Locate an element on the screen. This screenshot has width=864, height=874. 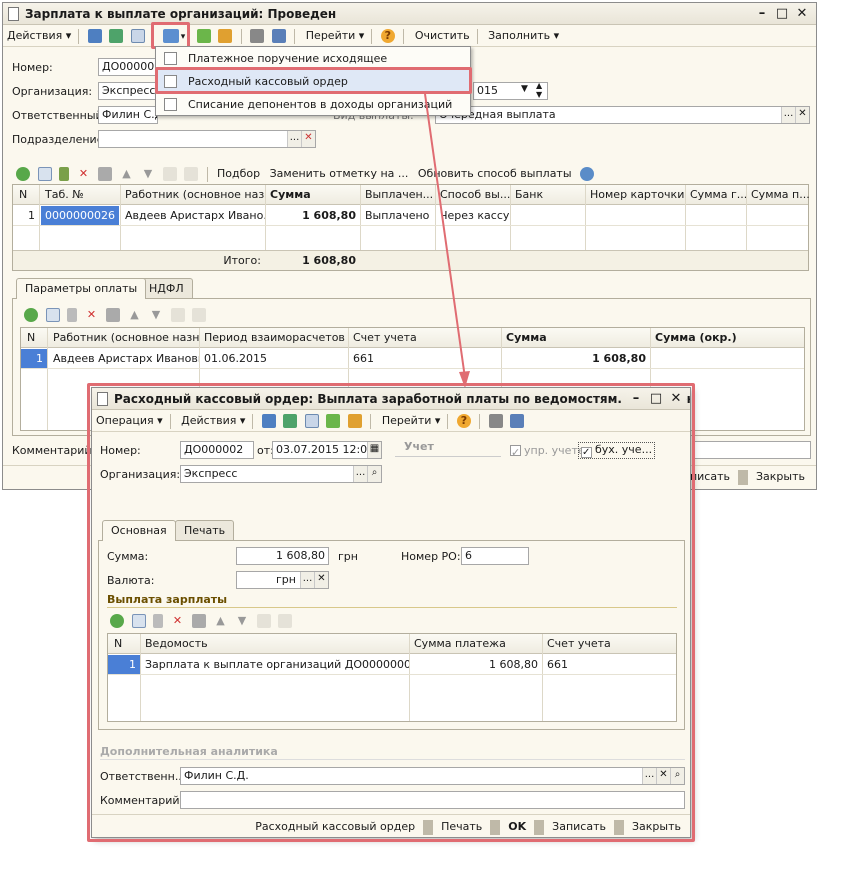
responsible-field: Филин С.Д. is located at coordinates (128, 115).